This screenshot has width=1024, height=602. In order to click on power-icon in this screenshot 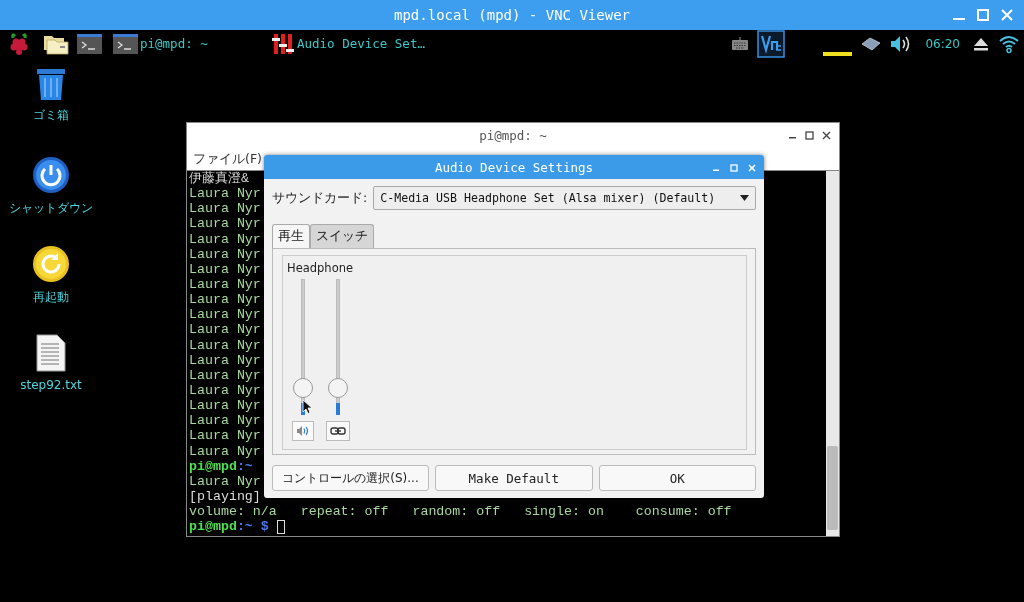, I will do `click(51, 175)`.